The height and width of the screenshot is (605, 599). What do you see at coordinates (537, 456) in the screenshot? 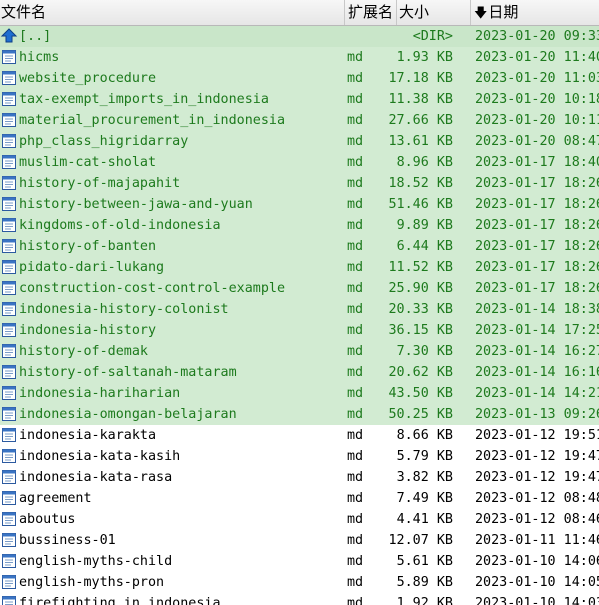
I see `file-date: 2023-01-12 19:47` at bounding box center [537, 456].